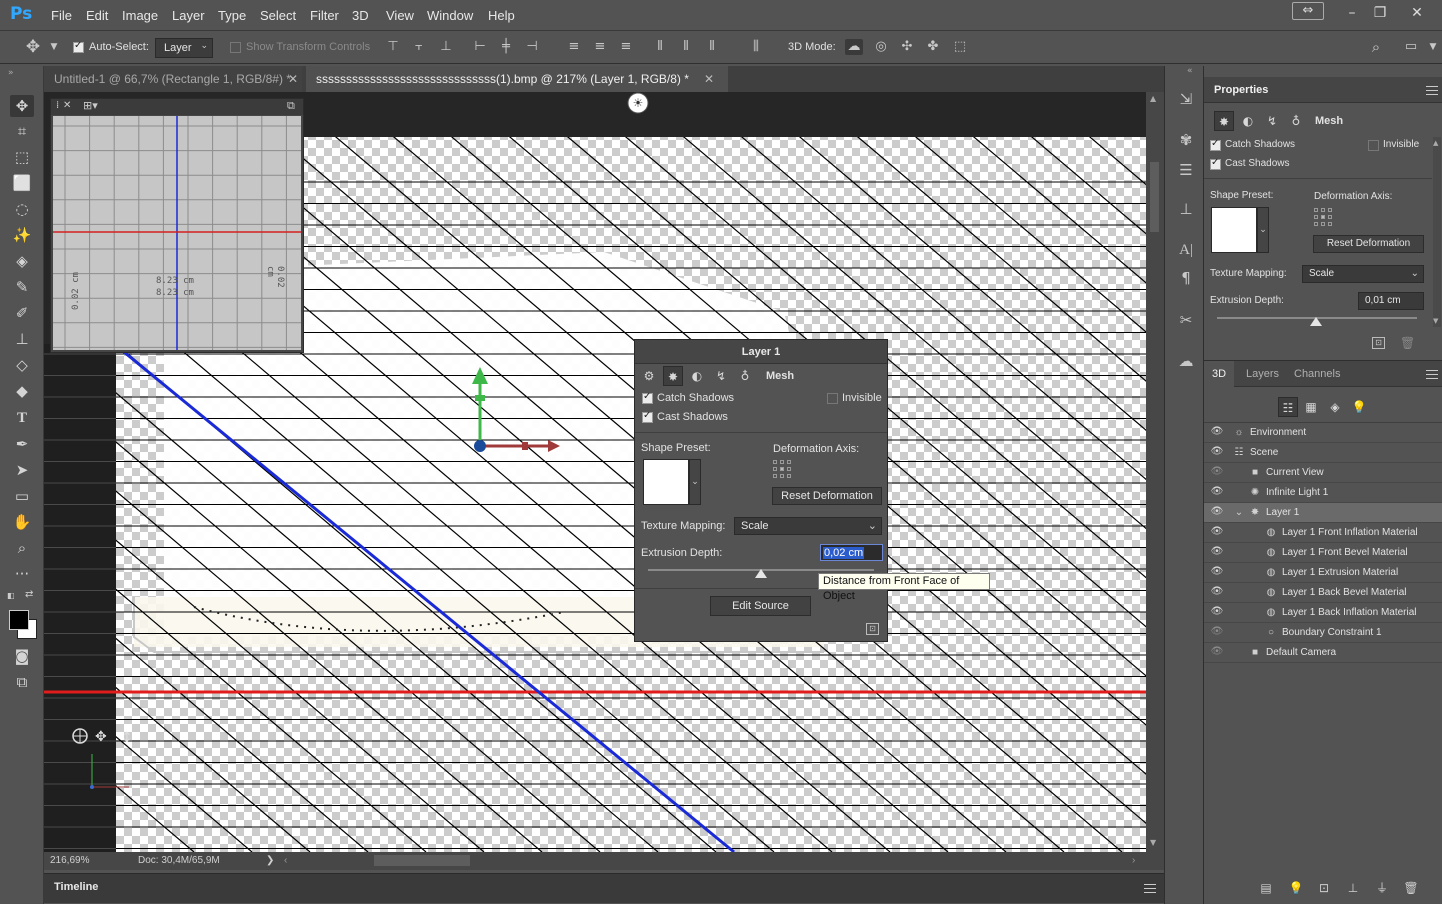  I want to click on eyedropper-tool-icon: ✎, so click(22, 287).